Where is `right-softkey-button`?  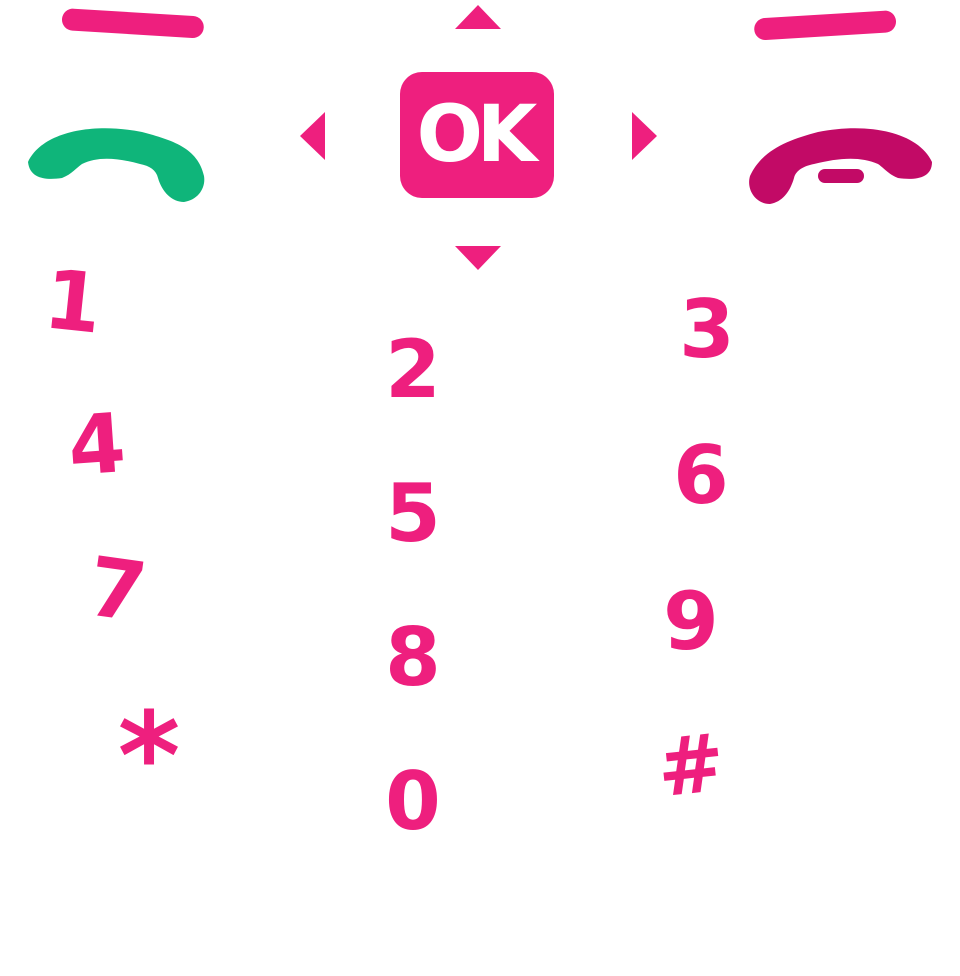 right-softkey-button is located at coordinates (825, 25).